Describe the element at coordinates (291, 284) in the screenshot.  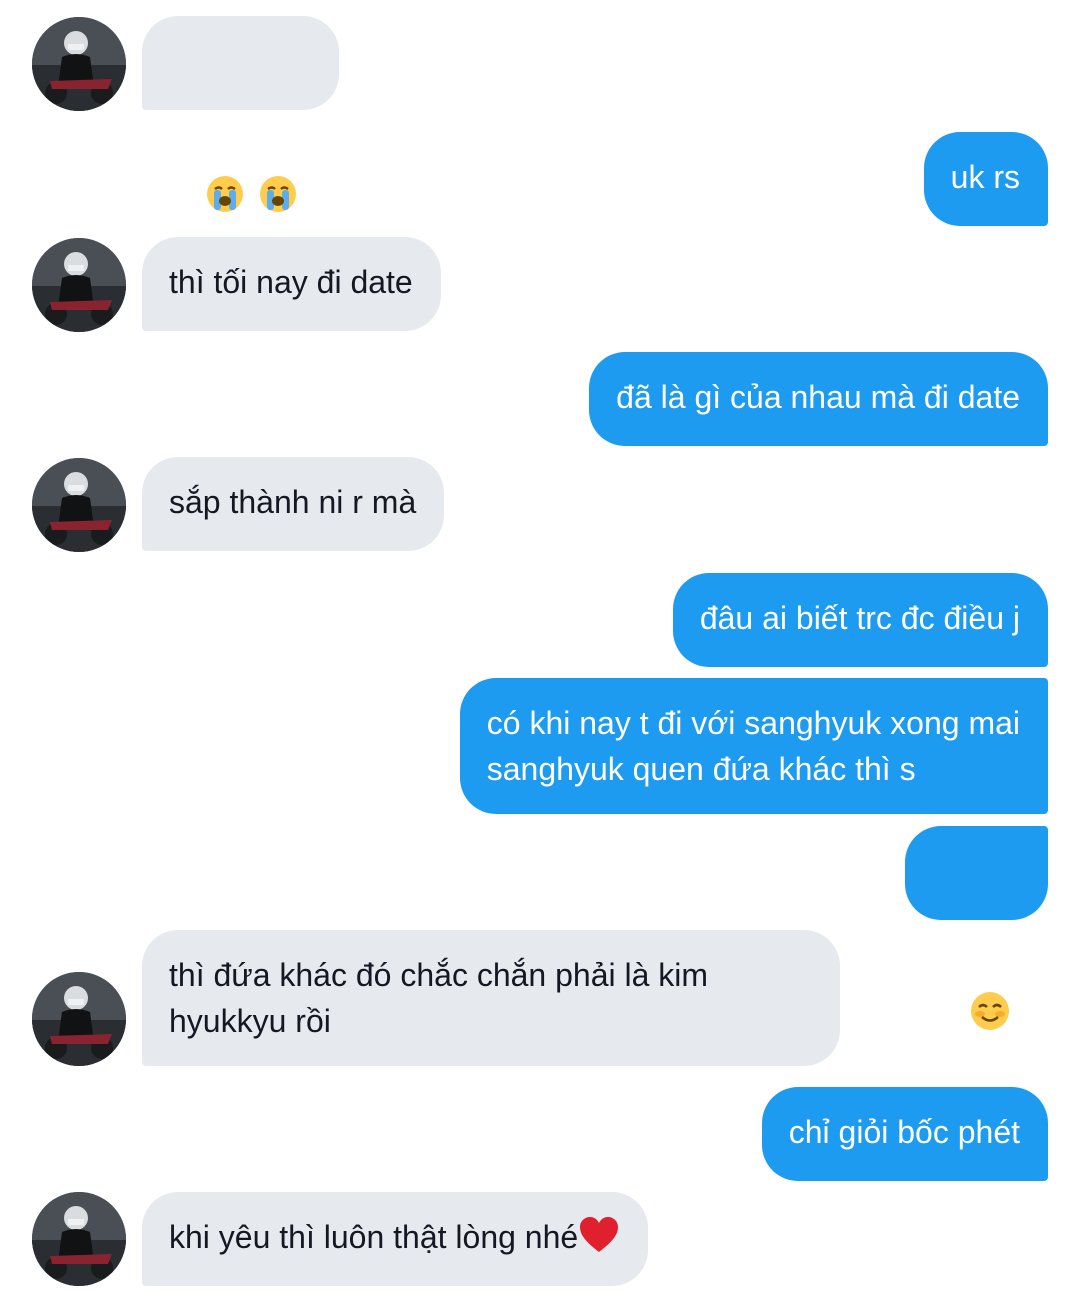
I see `message-bubble-incoming: thì tối nay đi date` at that location.